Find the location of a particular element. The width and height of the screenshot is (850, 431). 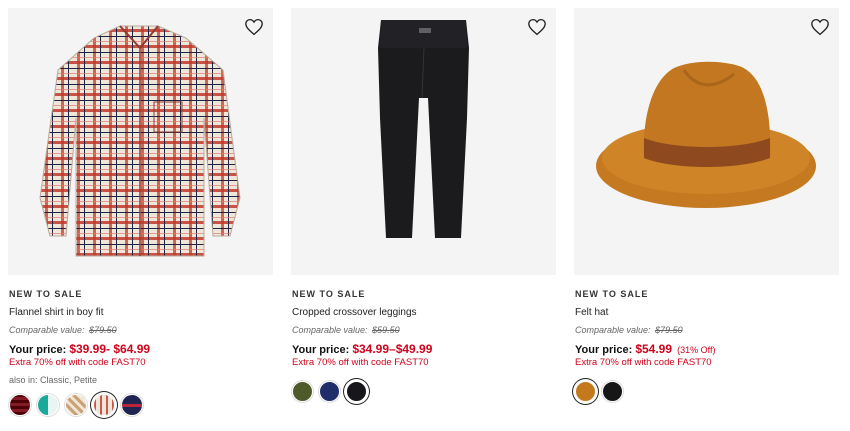

product-name: Felt hat is located at coordinates (707, 313).